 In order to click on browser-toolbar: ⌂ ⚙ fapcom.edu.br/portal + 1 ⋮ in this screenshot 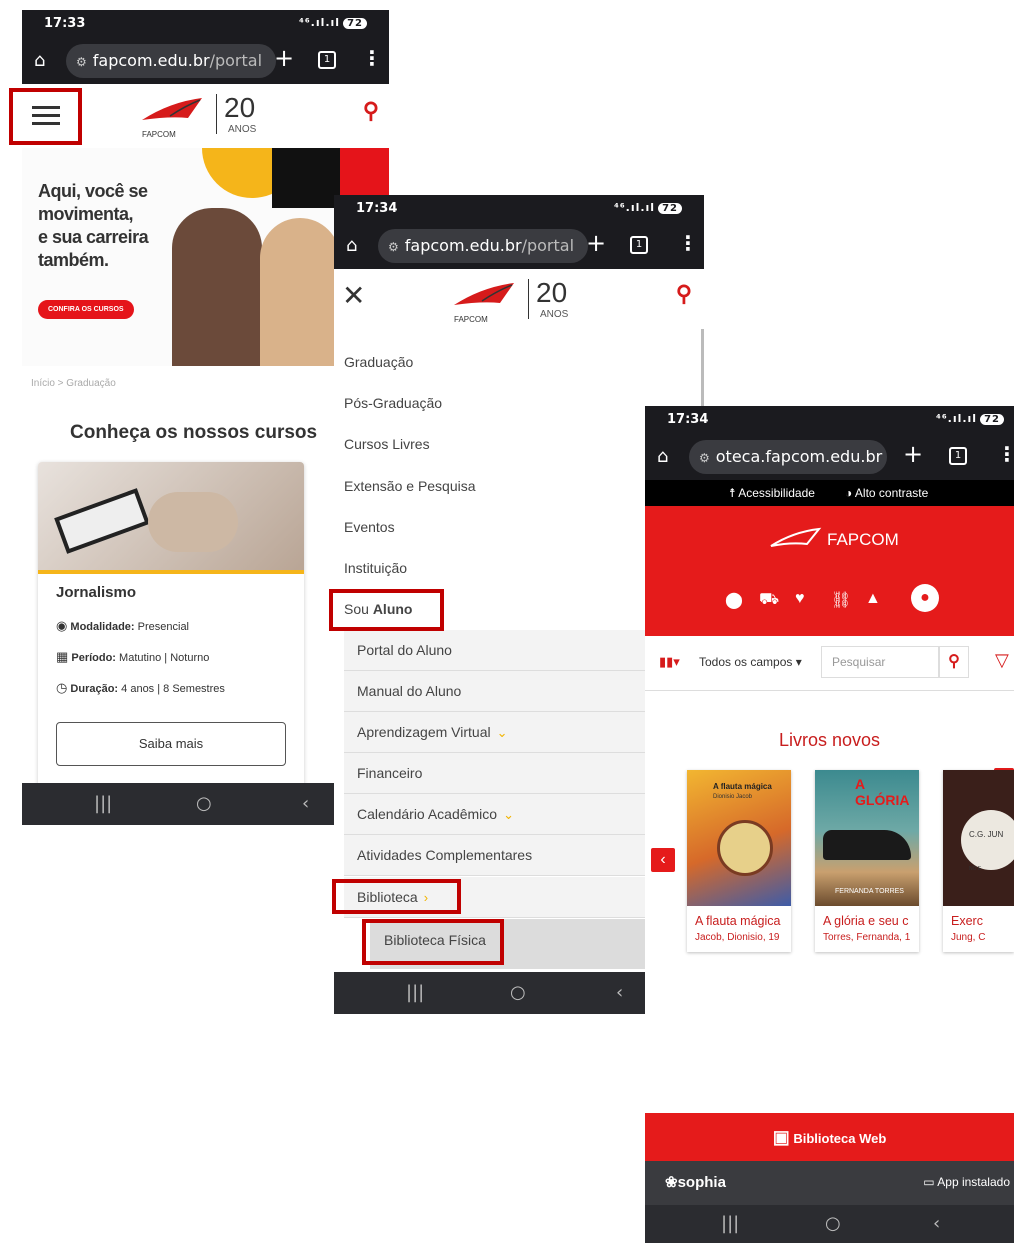, I will do `click(519, 246)`.